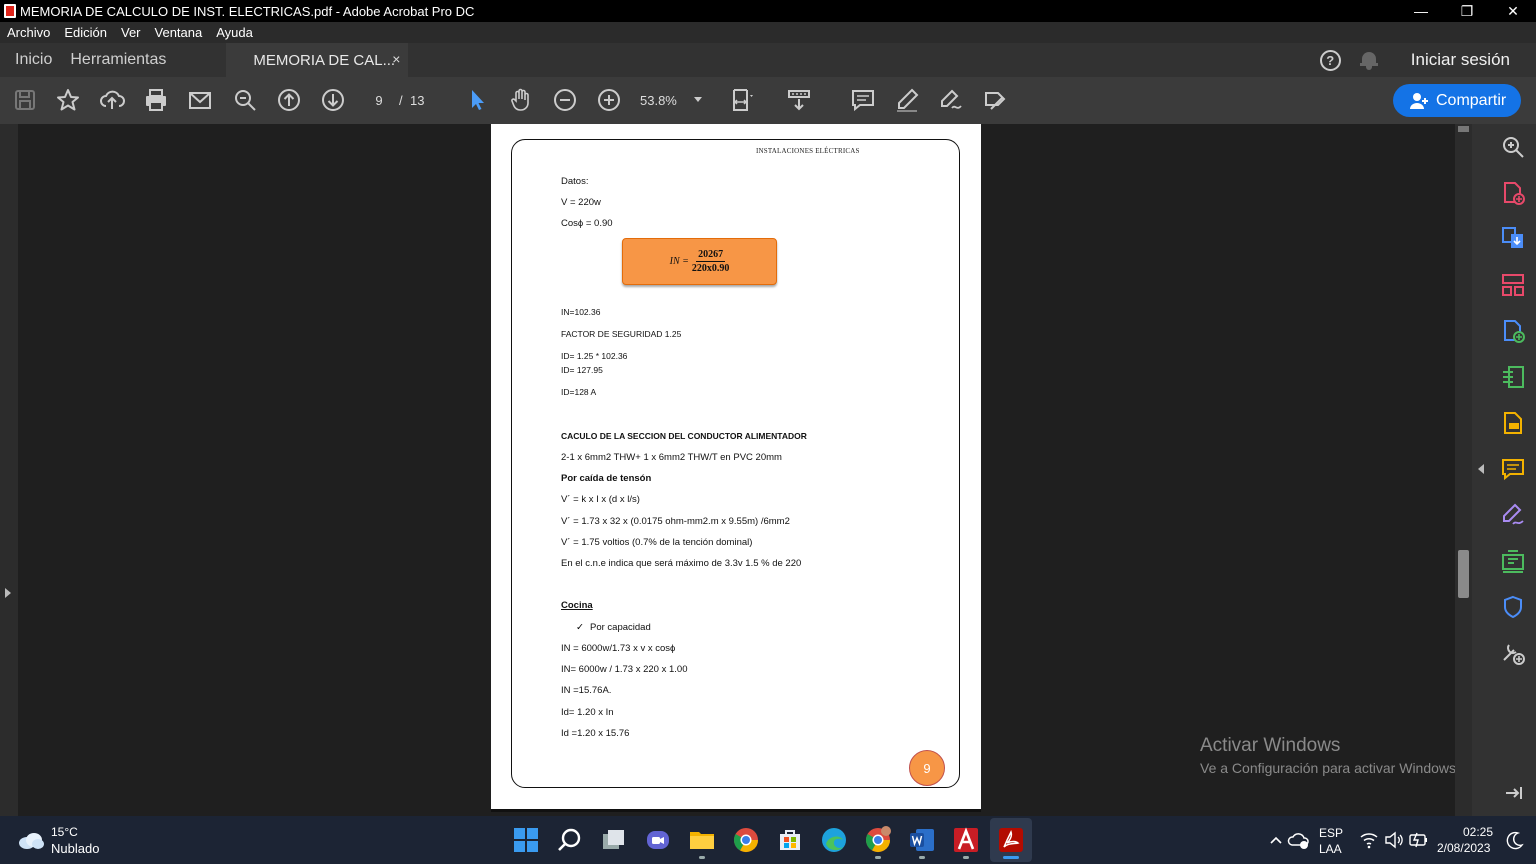 The height and width of the screenshot is (864, 1536). I want to click on scroll-mode-icon, so click(799, 100).